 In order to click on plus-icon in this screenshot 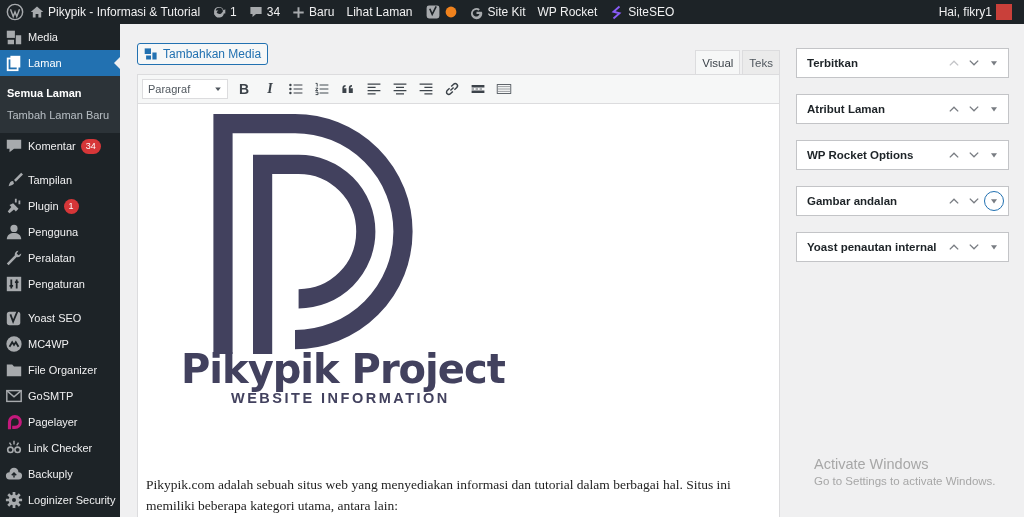, I will do `click(299, 12)`.